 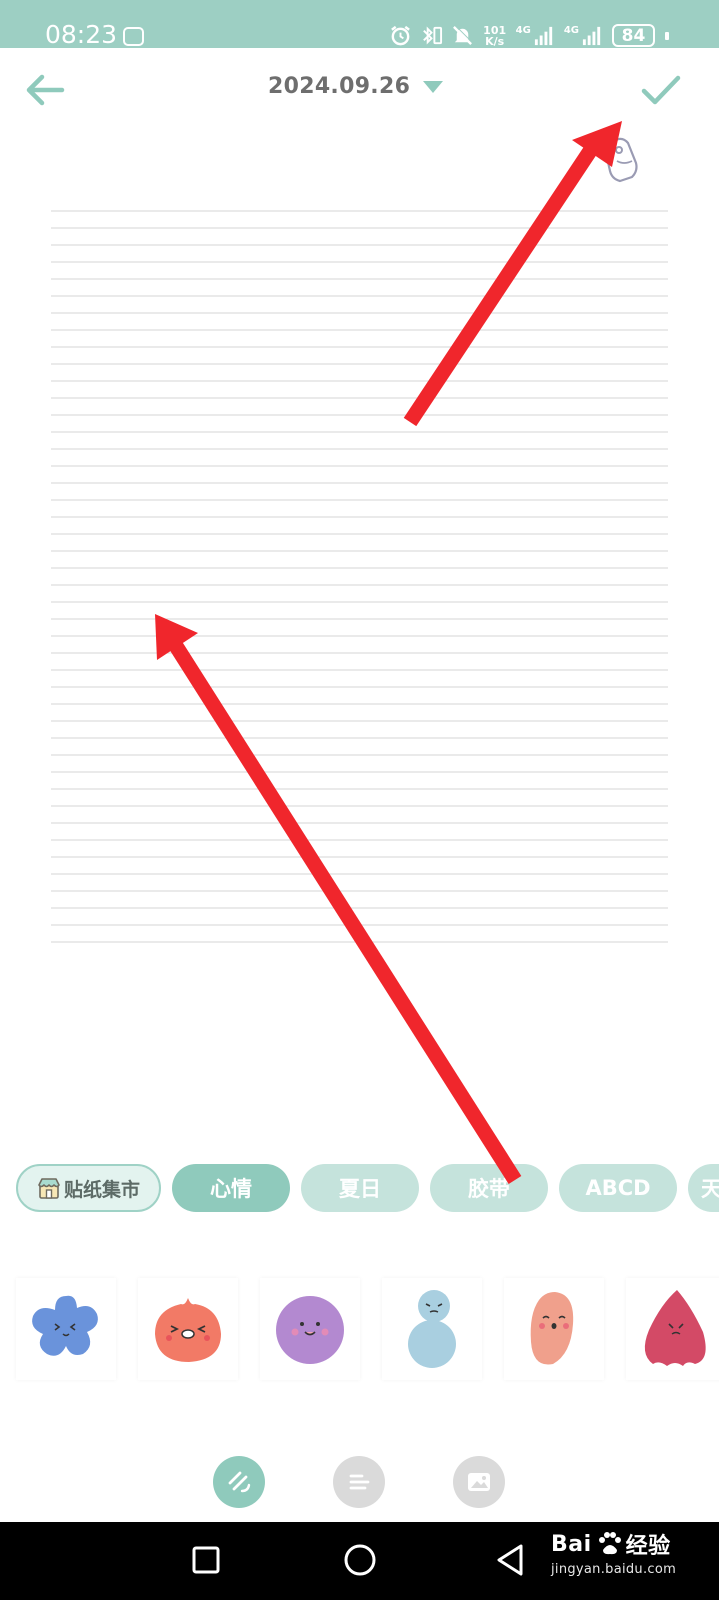 I want to click on recent-apps-button, so click(x=206, y=1560).